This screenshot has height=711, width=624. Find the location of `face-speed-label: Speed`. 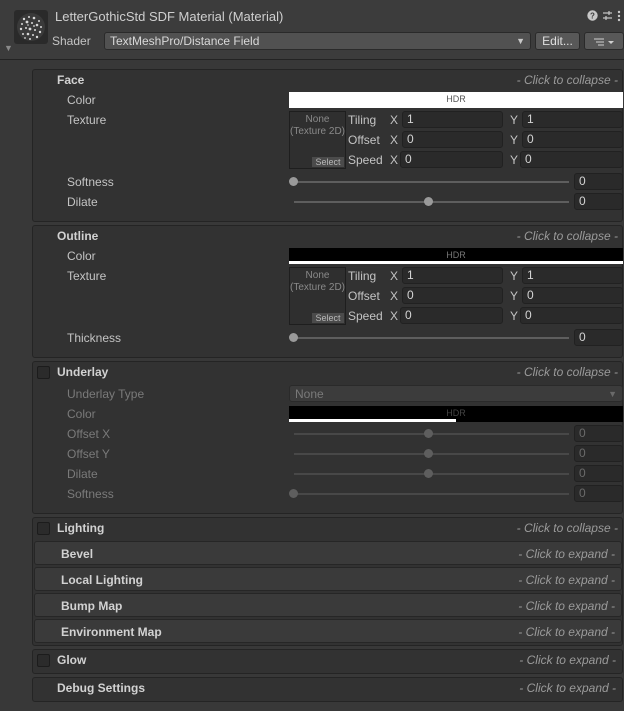

face-speed-label: Speed is located at coordinates (365, 160).